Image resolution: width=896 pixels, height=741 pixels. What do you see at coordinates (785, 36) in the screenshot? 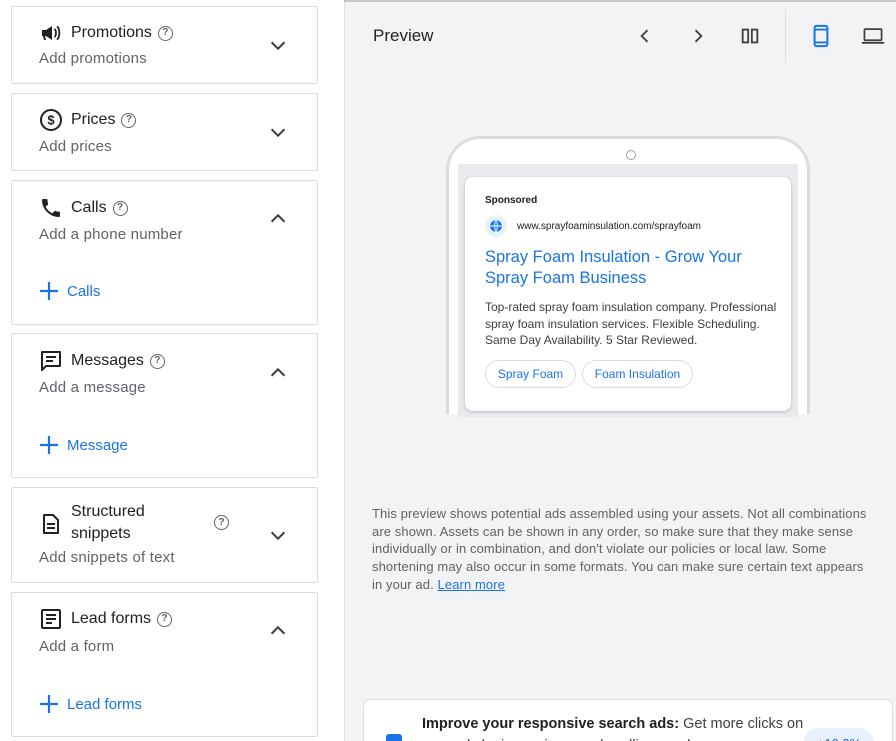
I see `toolbar-divider` at bounding box center [785, 36].